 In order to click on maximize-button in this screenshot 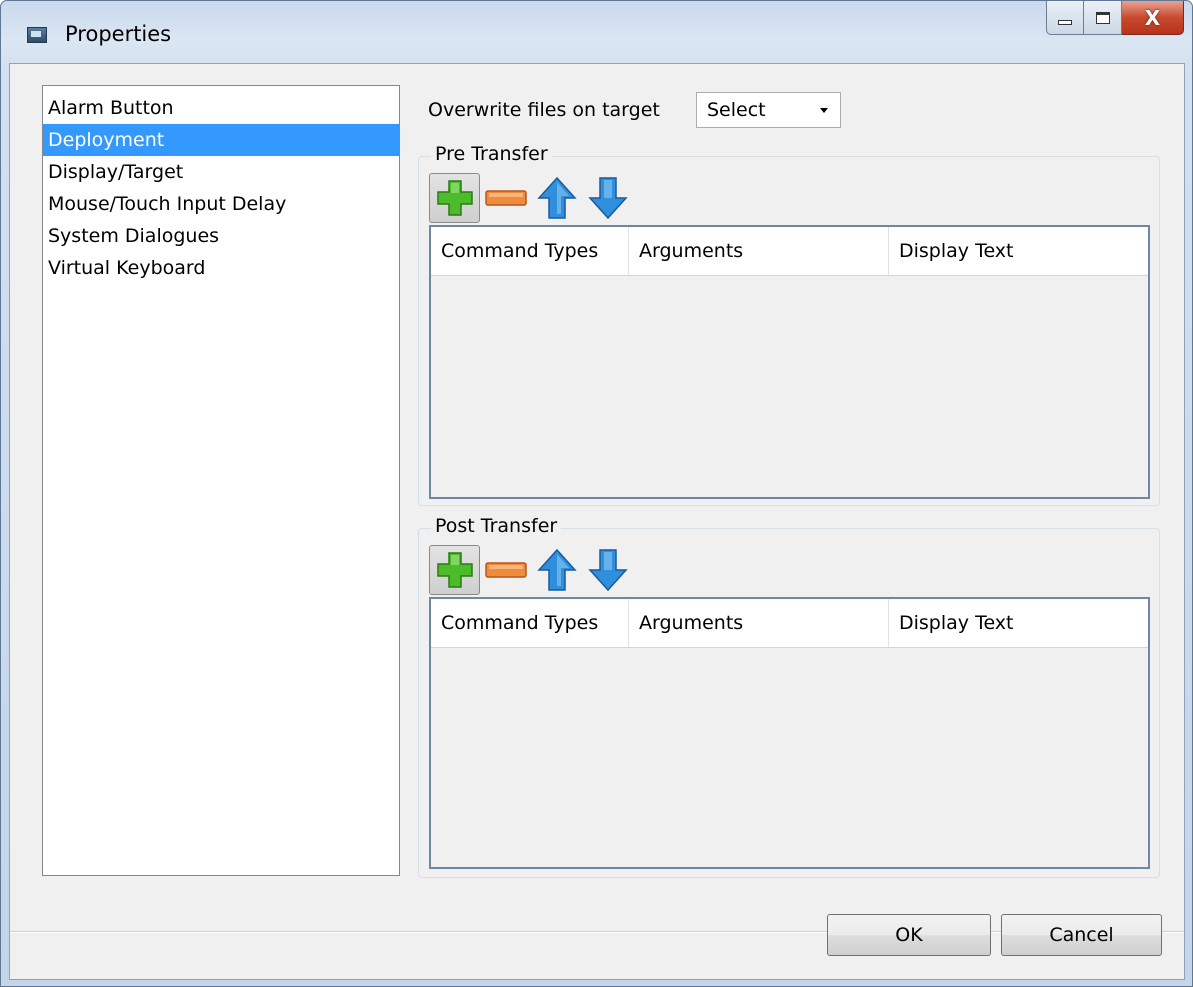, I will do `click(1103, 18)`.